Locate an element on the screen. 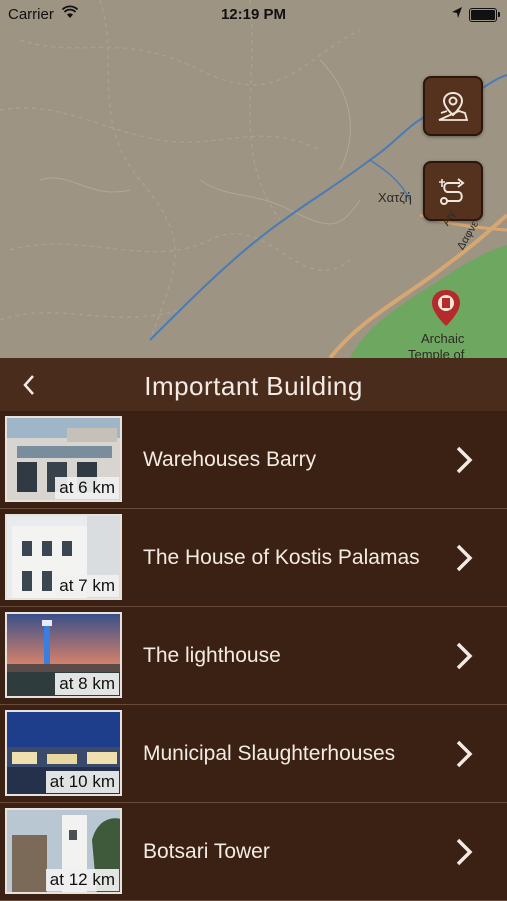 This screenshot has width=507, height=901. status-bar: Carrier 12:19 PM is located at coordinates (253, 15).